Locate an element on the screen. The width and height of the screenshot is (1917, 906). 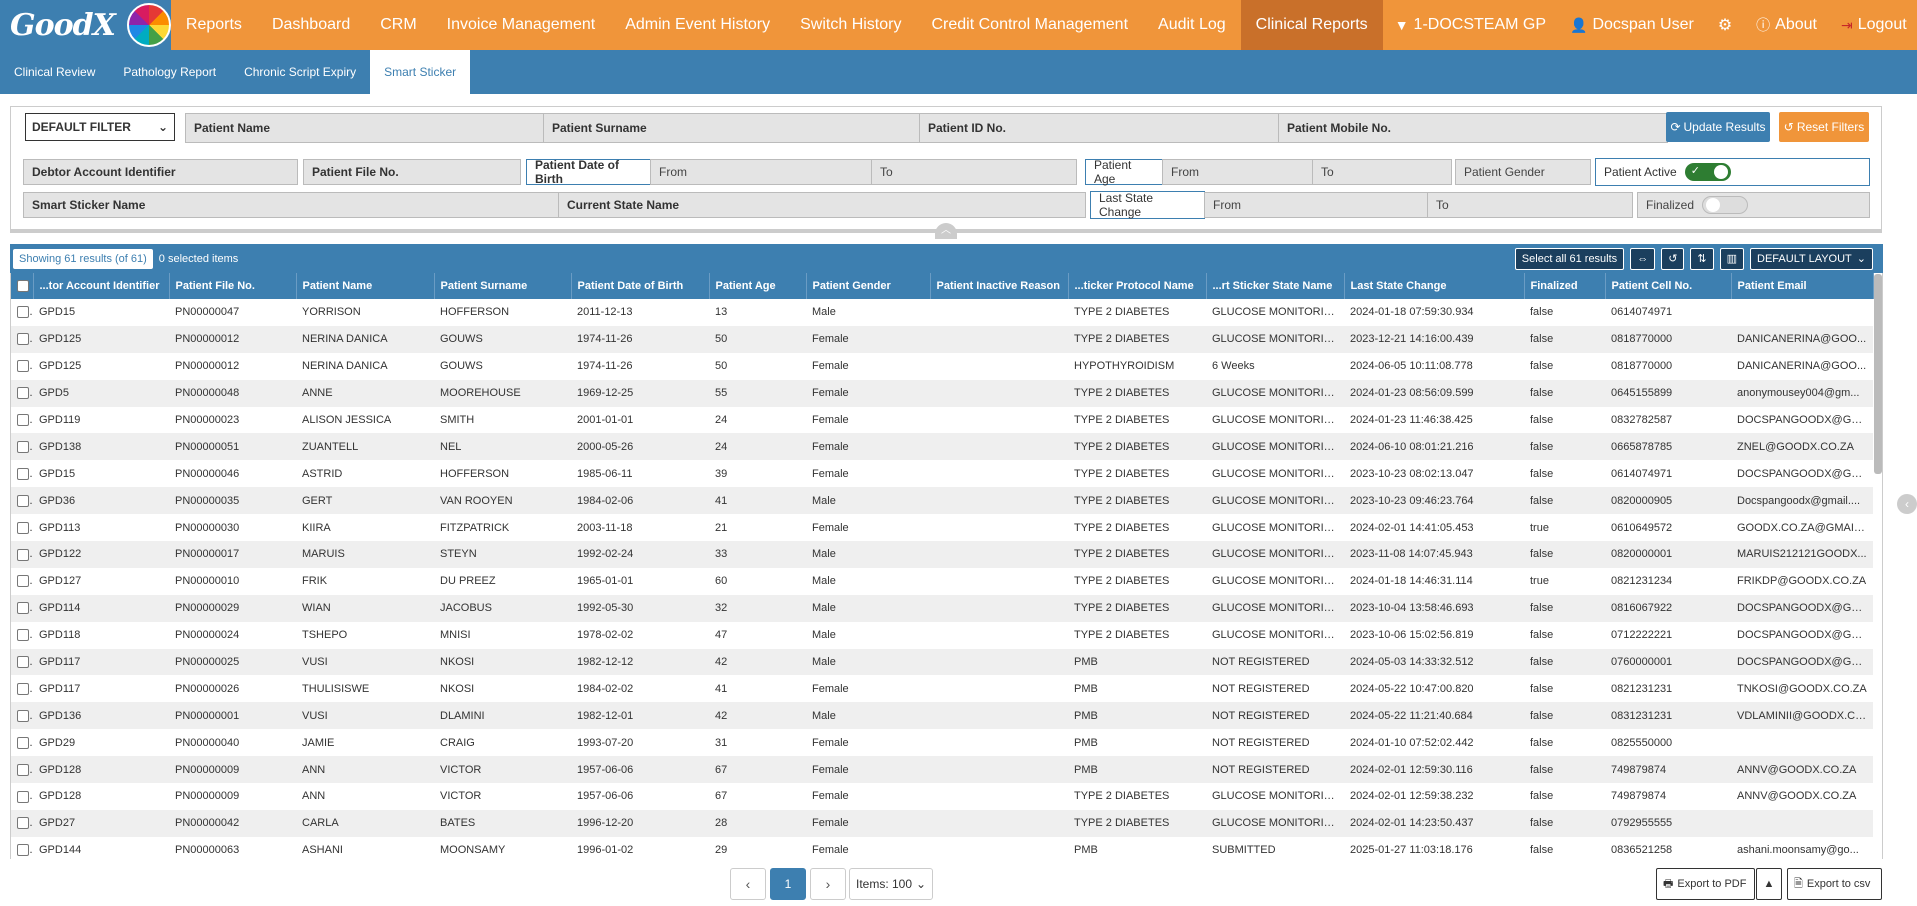
dob-from-input: From is located at coordinates (761, 172).